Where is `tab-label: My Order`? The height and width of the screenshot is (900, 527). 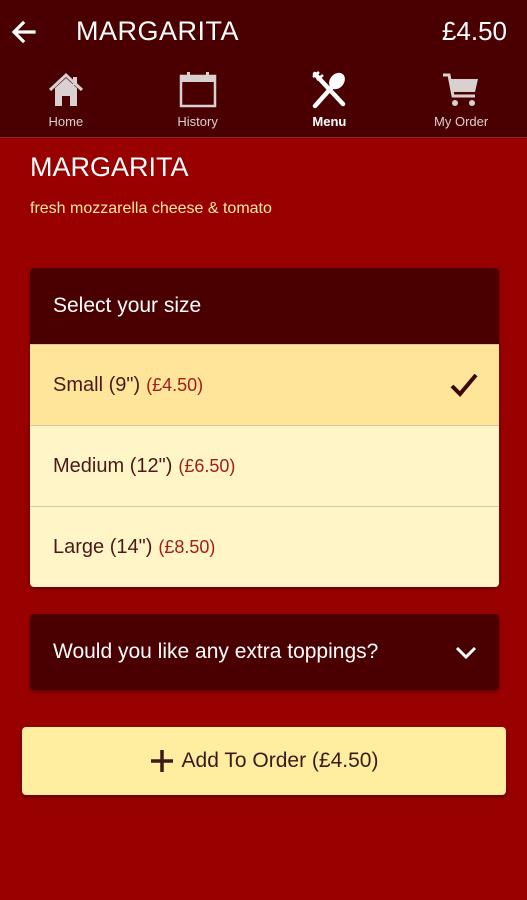
tab-label: My Order is located at coordinates (461, 121).